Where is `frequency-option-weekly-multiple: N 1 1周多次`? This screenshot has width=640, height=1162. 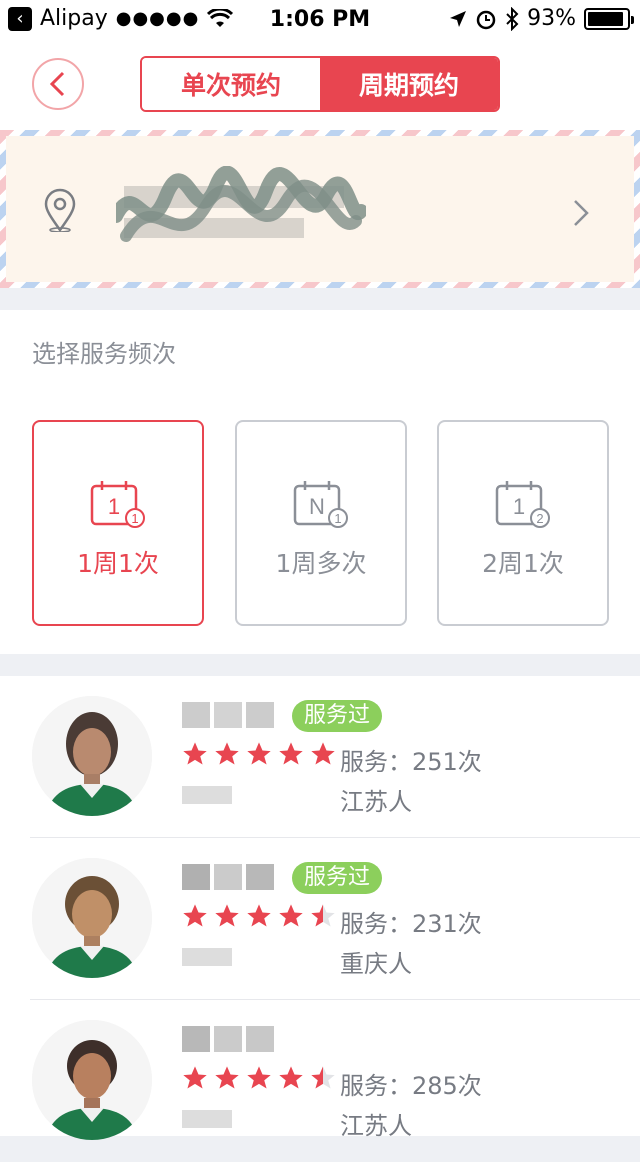
frequency-option-weekly-multiple: N 1 1周多次 is located at coordinates (321, 523).